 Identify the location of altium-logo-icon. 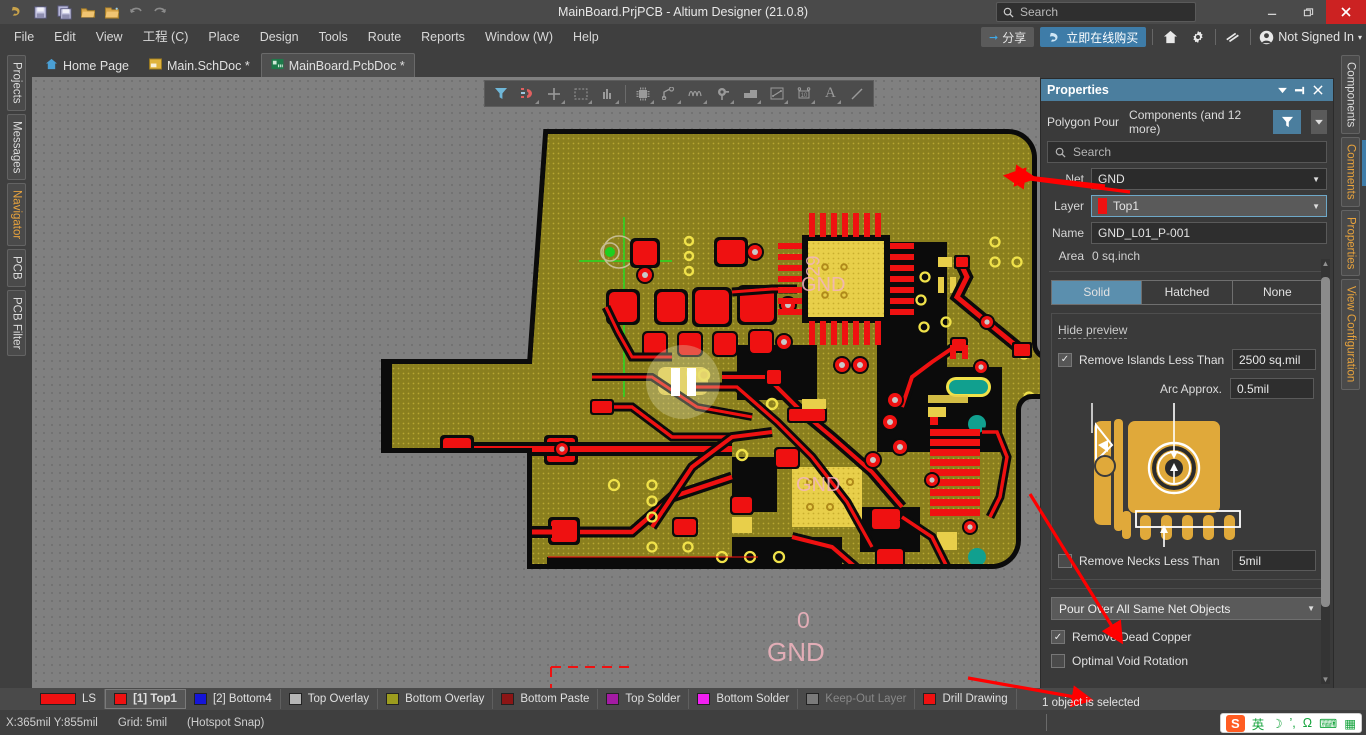
(16, 12).